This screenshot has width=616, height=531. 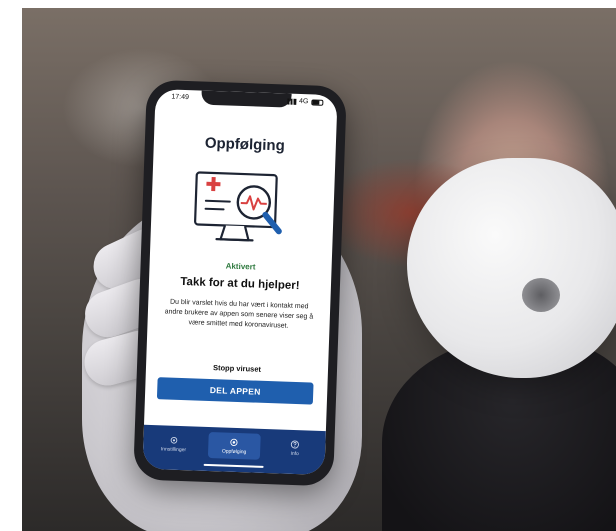 I want to click on thank-you-heading: Takk for at du hjelper!, so click(x=240, y=284).